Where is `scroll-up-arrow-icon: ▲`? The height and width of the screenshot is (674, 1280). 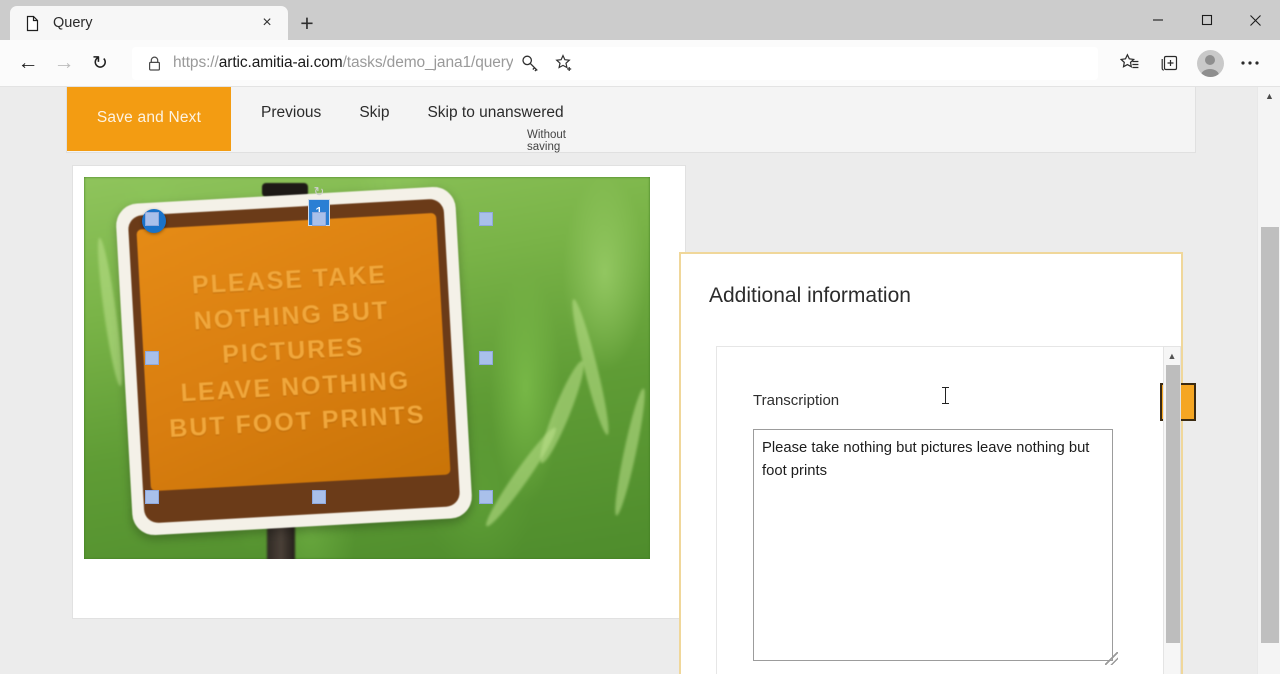 scroll-up-arrow-icon: ▲ is located at coordinates (1172, 355).